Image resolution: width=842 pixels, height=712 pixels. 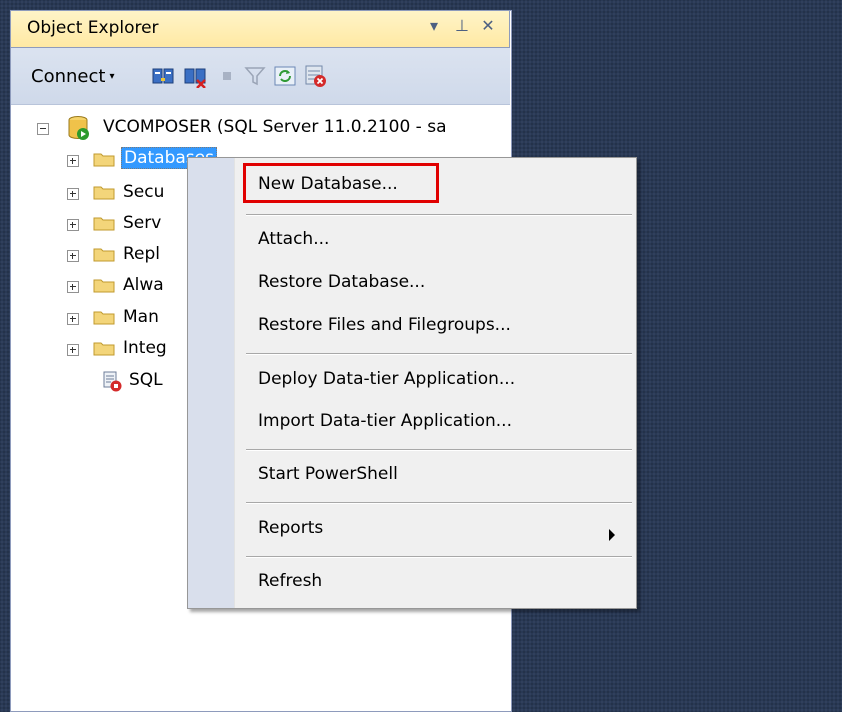 I want to click on connect-button: Connect ▾, so click(x=72, y=76).